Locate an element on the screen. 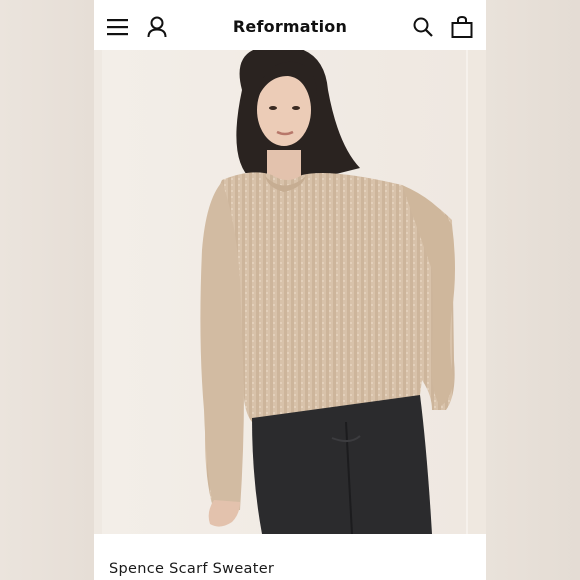 The width and height of the screenshot is (580, 580). hamburger-menu-icon is located at coordinates (118, 27).